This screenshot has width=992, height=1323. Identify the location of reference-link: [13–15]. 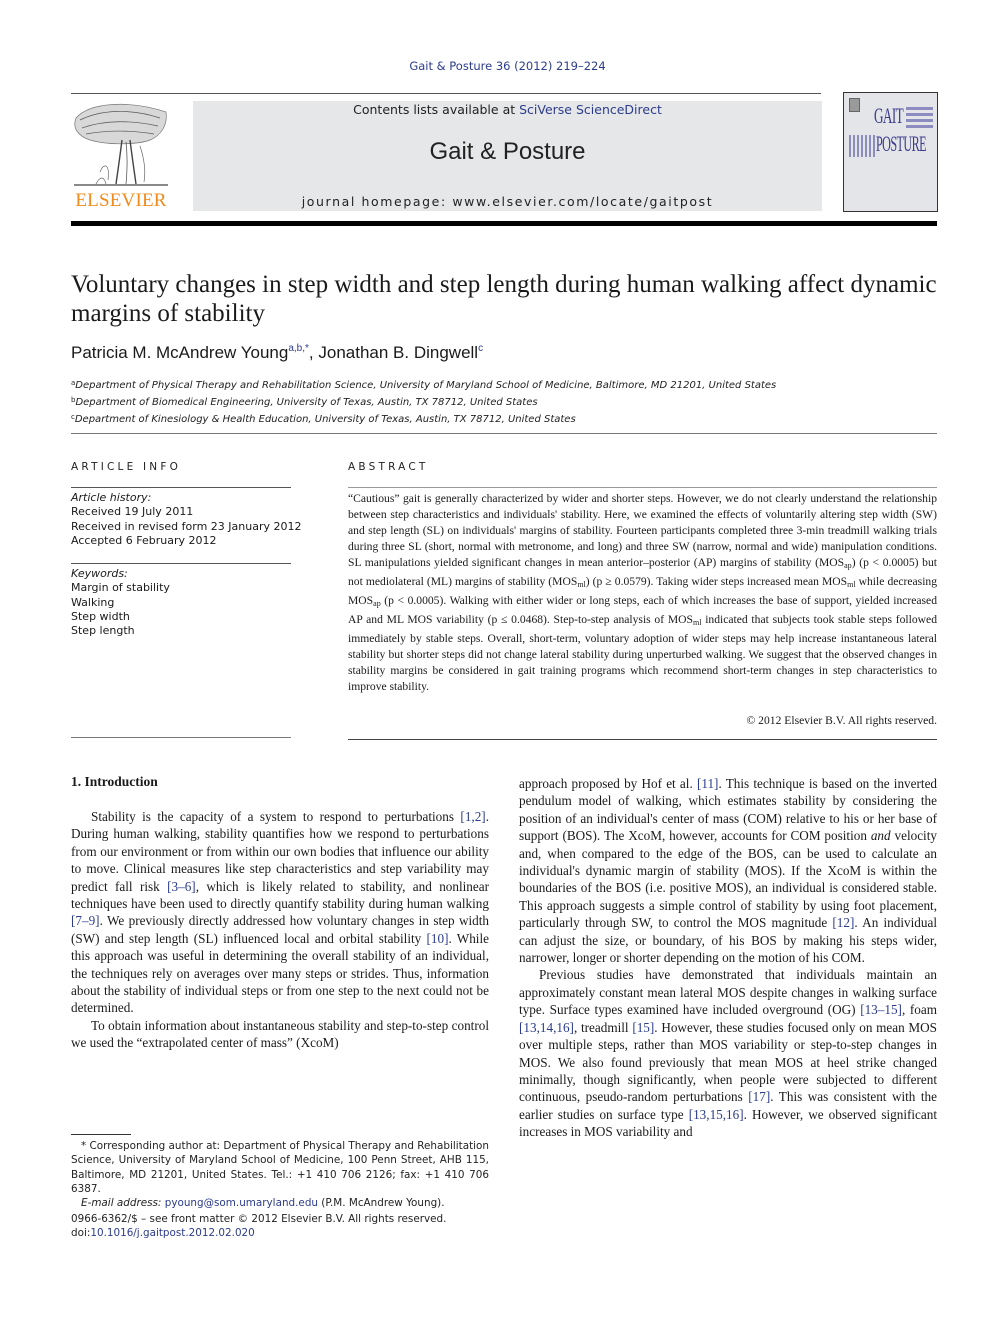
(881, 1009).